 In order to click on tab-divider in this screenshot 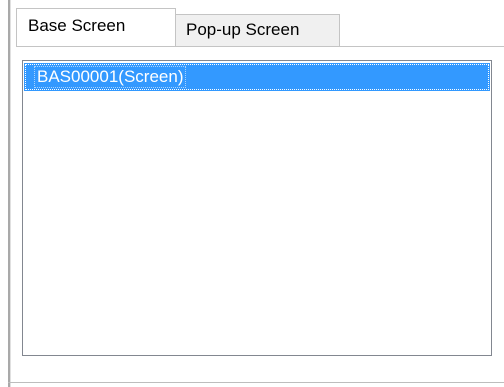, I will do `click(260, 46)`.